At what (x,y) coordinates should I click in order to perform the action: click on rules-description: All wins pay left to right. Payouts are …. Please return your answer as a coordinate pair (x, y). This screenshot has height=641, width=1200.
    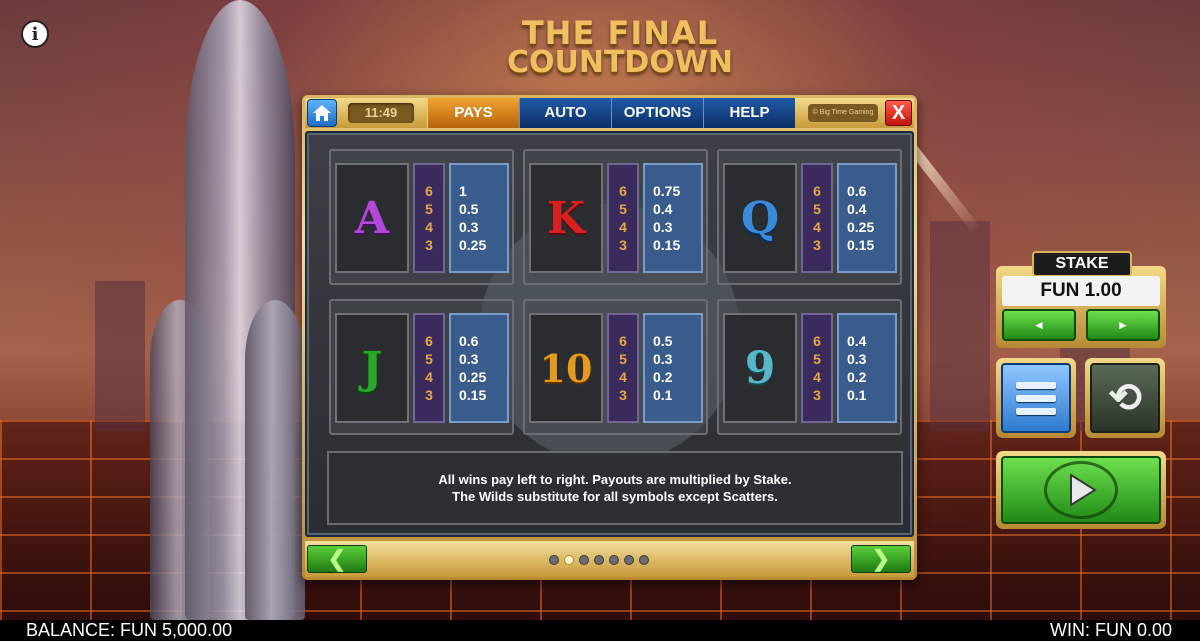
    Looking at the image, I should click on (615, 488).